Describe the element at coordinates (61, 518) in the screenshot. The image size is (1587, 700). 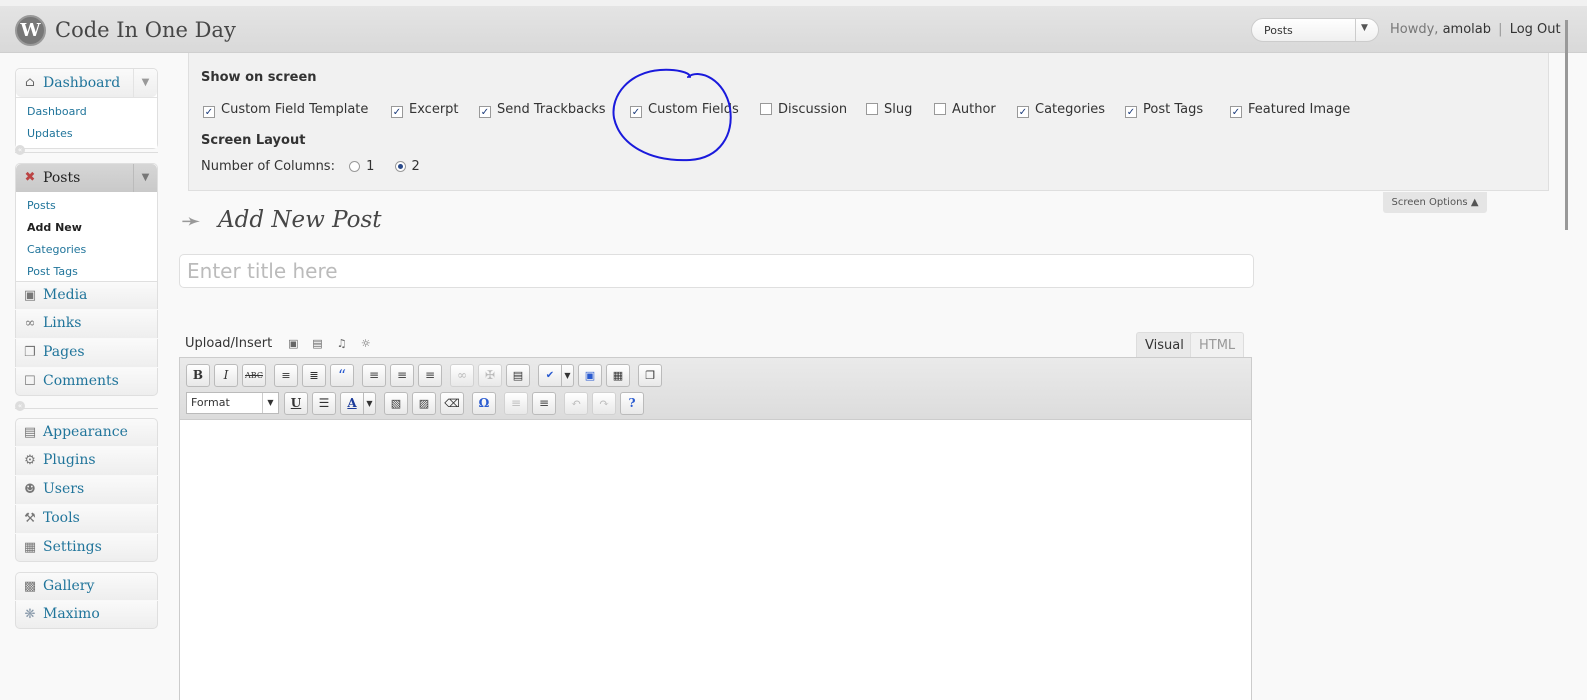
I see `menu-tools-label: Tools` at that location.